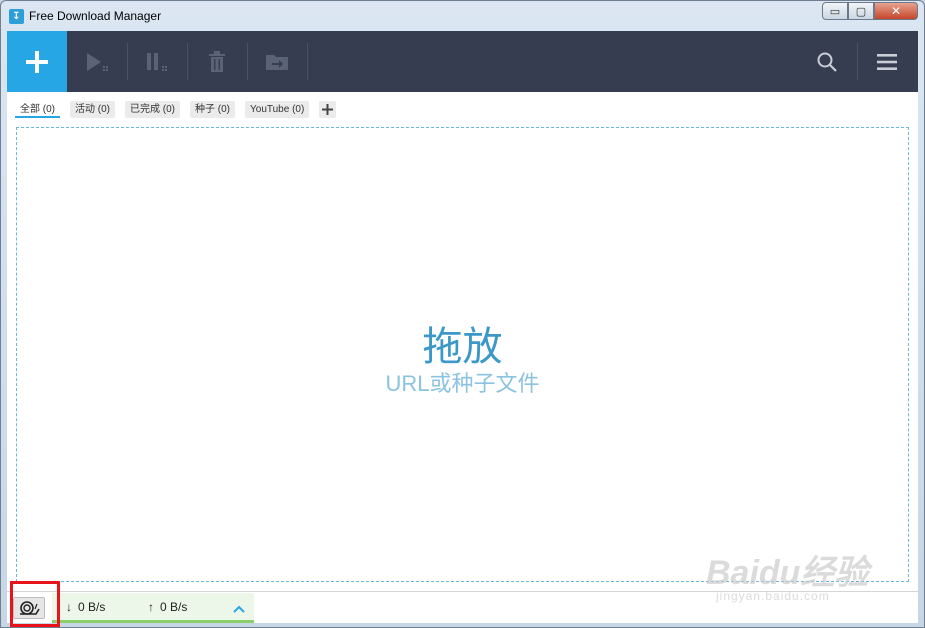 This screenshot has width=925, height=628. I want to click on search-button, so click(827, 61).